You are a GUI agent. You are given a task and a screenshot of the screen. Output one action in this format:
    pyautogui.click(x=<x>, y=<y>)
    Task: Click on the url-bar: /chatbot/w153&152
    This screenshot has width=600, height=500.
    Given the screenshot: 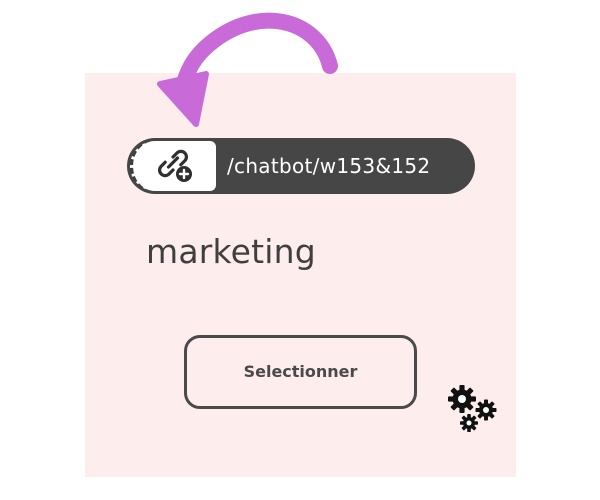 What is the action you would take?
    pyautogui.click(x=301, y=166)
    